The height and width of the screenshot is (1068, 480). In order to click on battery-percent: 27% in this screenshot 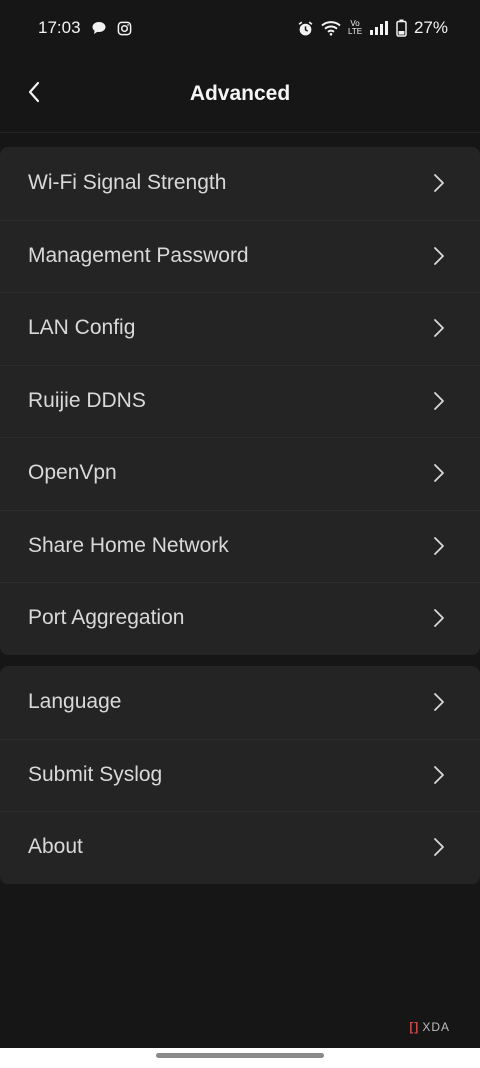, I will do `click(430, 27)`.